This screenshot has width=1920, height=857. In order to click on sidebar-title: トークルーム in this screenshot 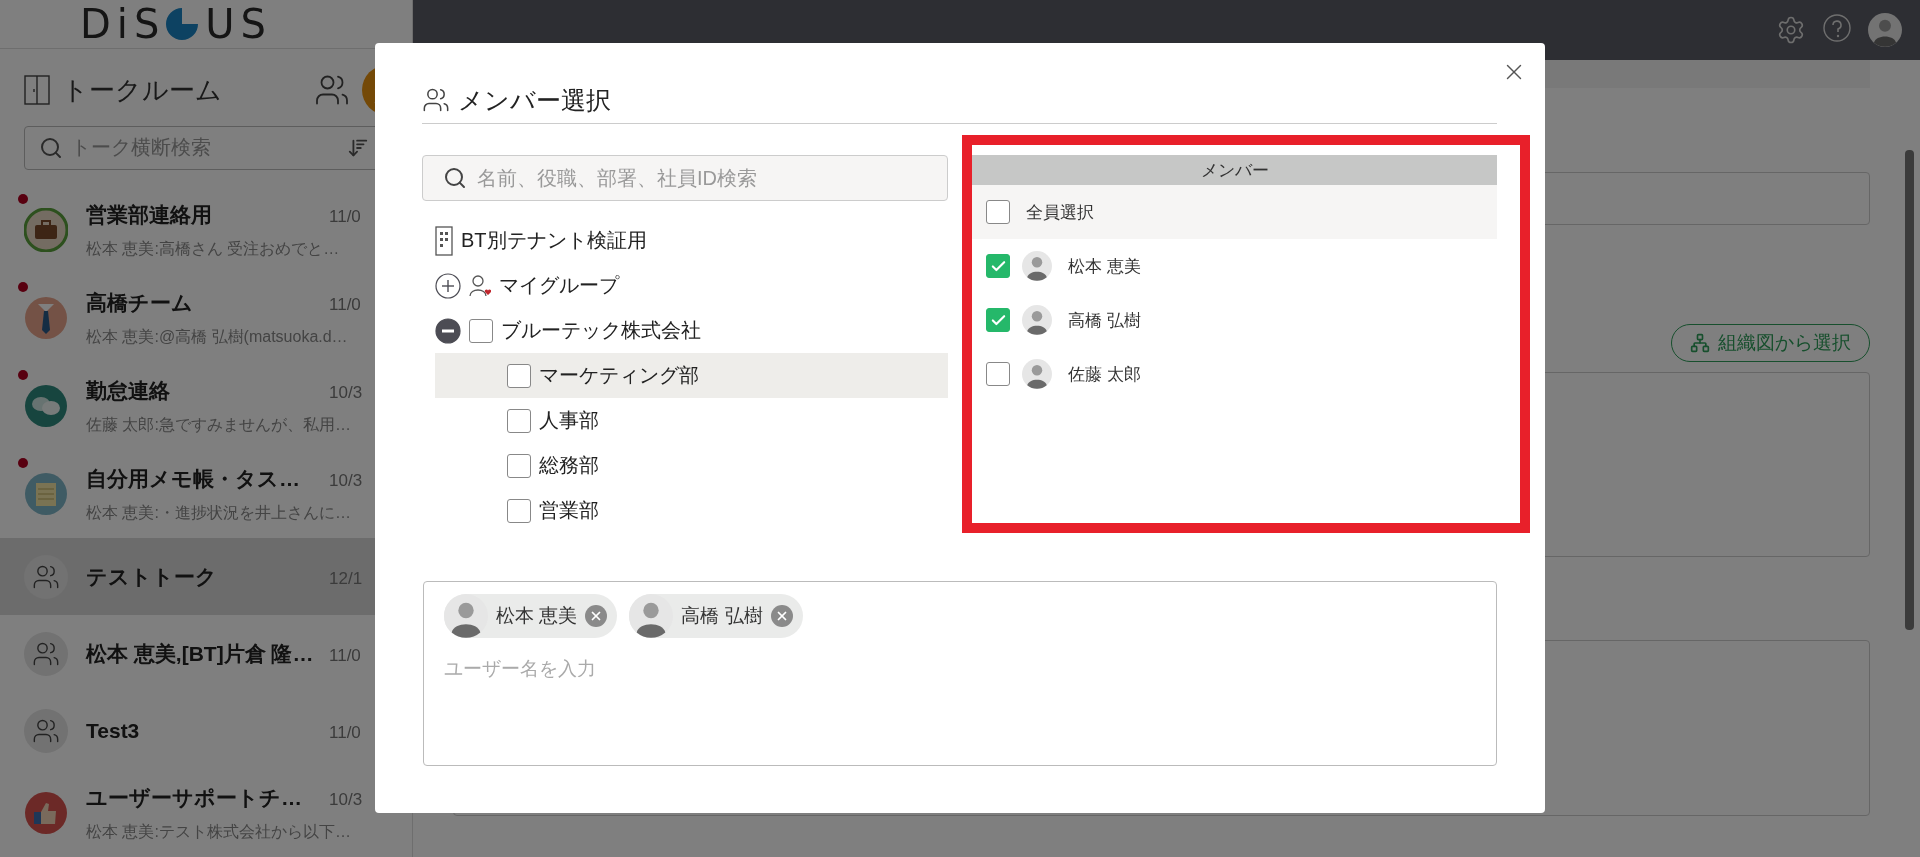, I will do `click(142, 90)`.